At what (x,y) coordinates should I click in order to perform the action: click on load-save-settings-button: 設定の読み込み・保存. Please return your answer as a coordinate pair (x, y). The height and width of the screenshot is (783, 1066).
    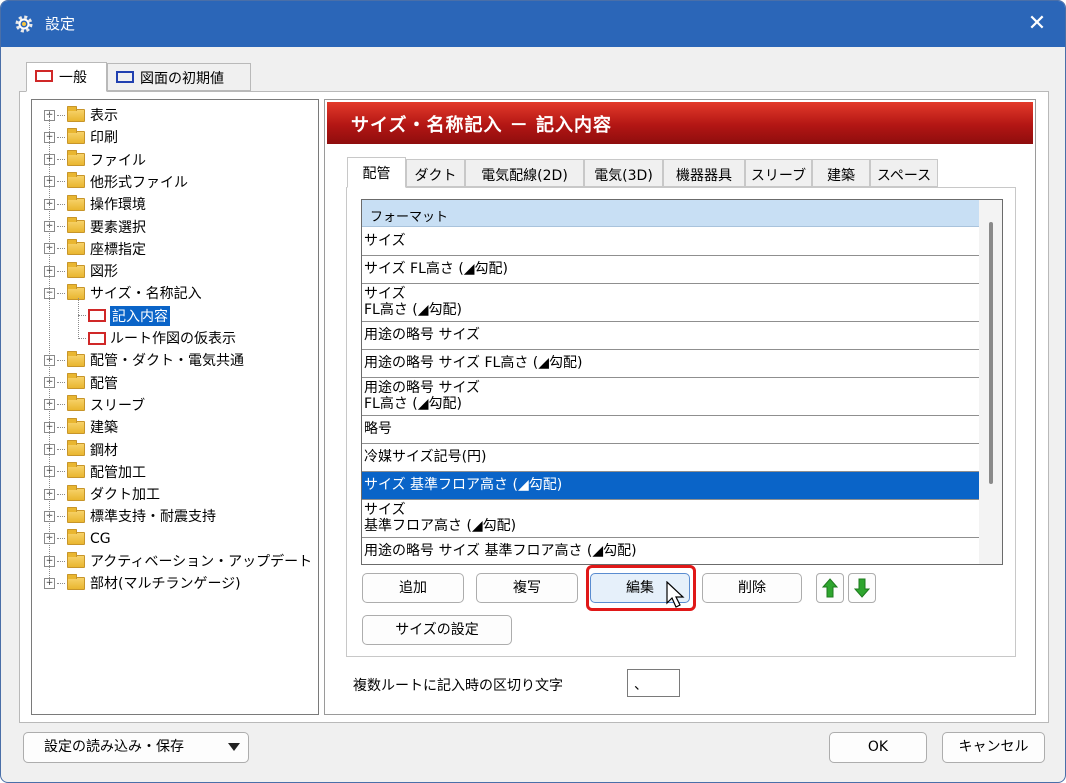
    Looking at the image, I should click on (136, 747).